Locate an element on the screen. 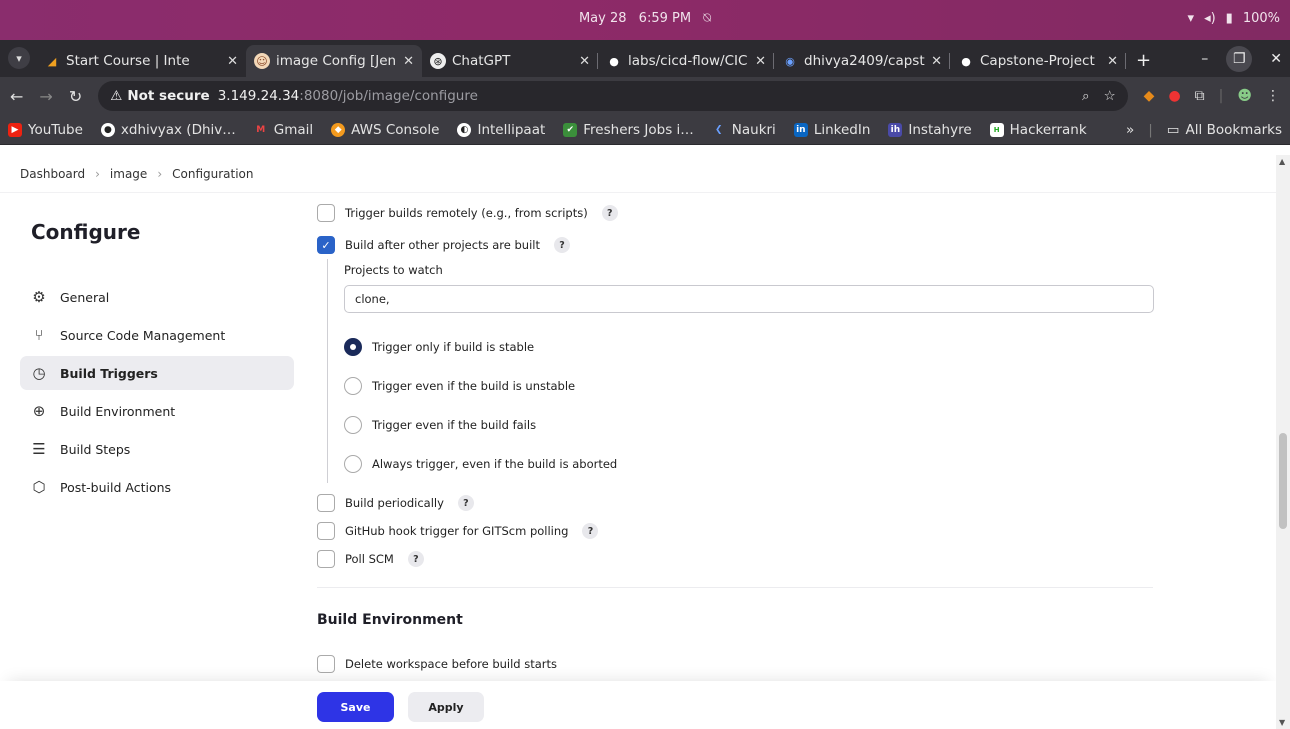 This screenshot has width=1290, height=729. bookmark-star-icon: ☆ is located at coordinates (1110, 96).